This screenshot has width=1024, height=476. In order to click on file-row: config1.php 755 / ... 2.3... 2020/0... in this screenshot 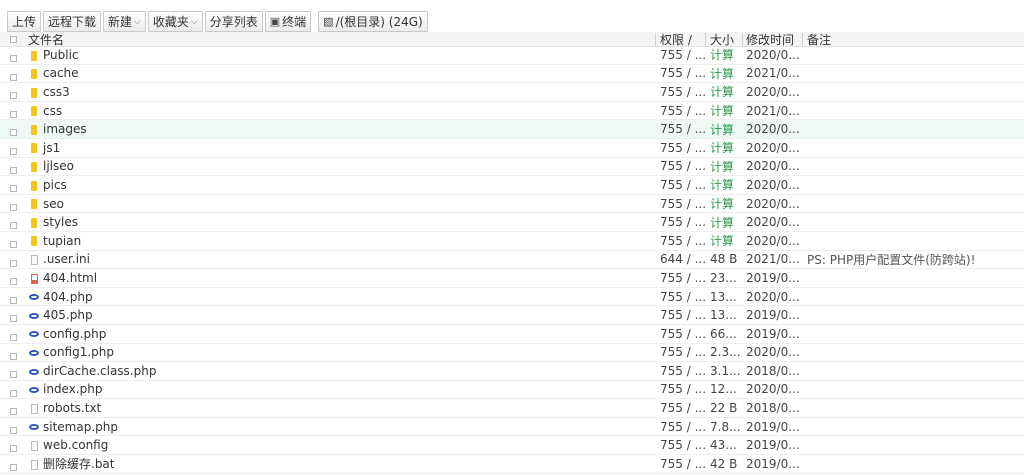, I will do `click(512, 353)`.